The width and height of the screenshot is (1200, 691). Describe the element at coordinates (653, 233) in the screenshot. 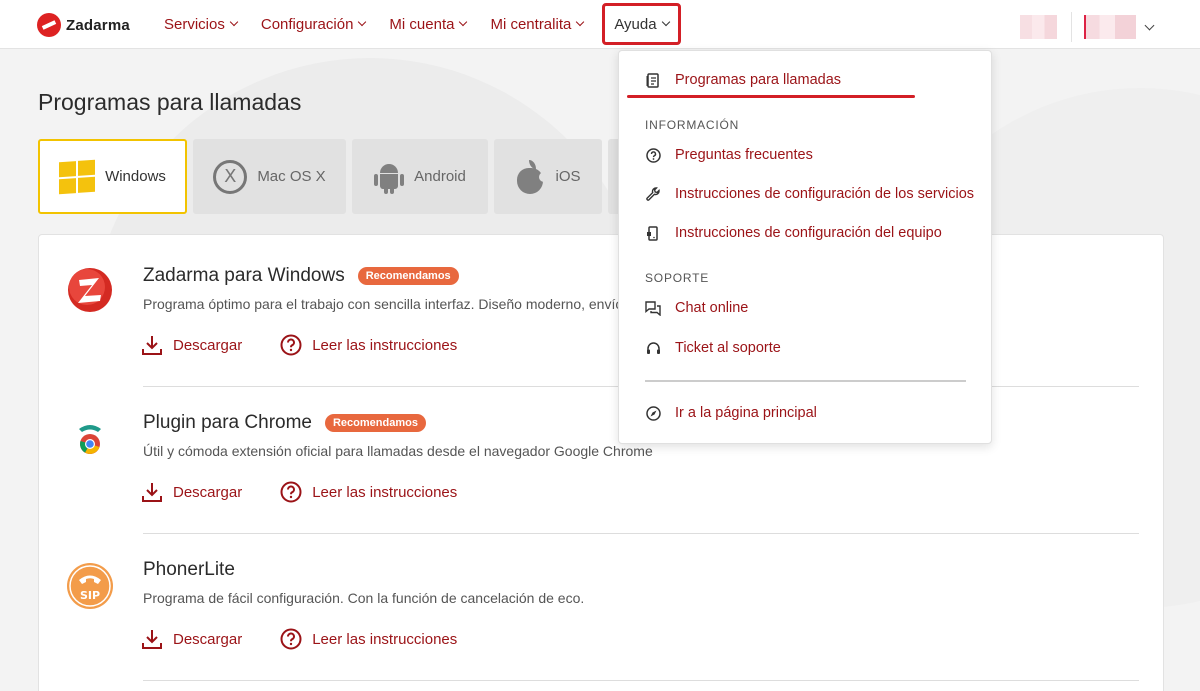

I see `device-settings-icon` at that location.